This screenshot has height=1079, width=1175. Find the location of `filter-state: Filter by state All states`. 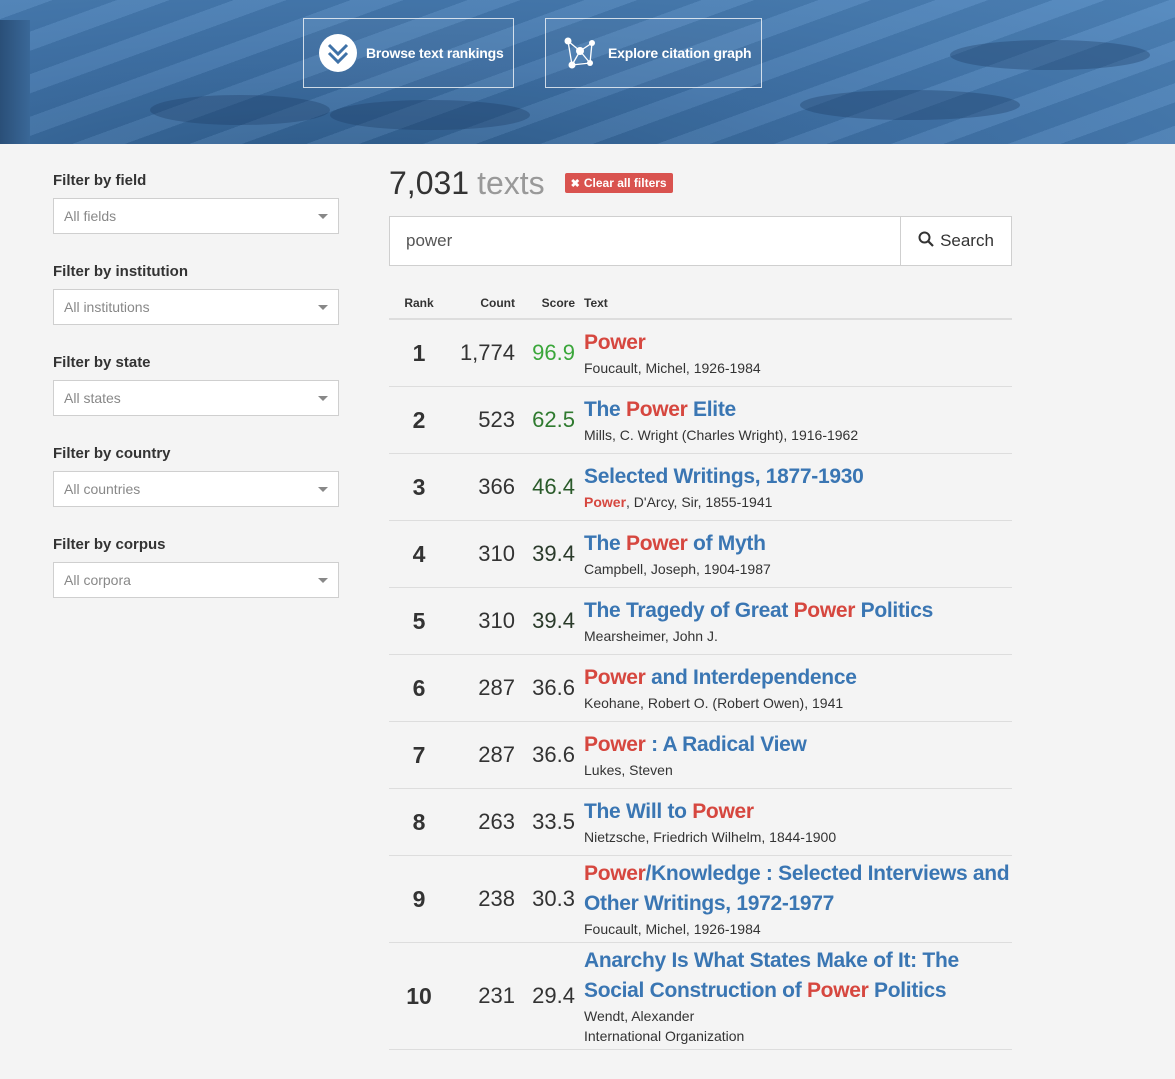

filter-state: Filter by state All states is located at coordinates (196, 397).